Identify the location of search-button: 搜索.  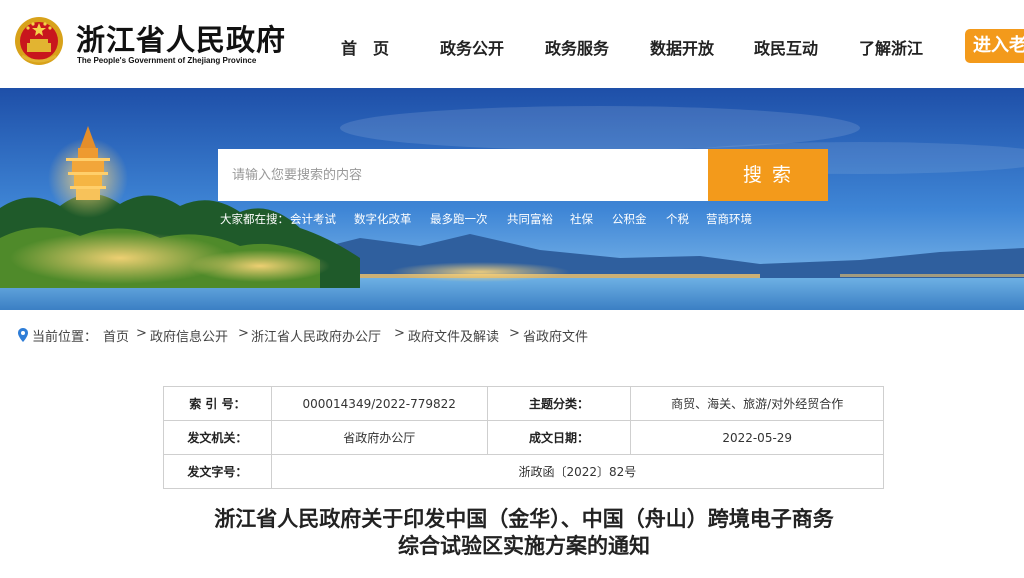
(768, 175).